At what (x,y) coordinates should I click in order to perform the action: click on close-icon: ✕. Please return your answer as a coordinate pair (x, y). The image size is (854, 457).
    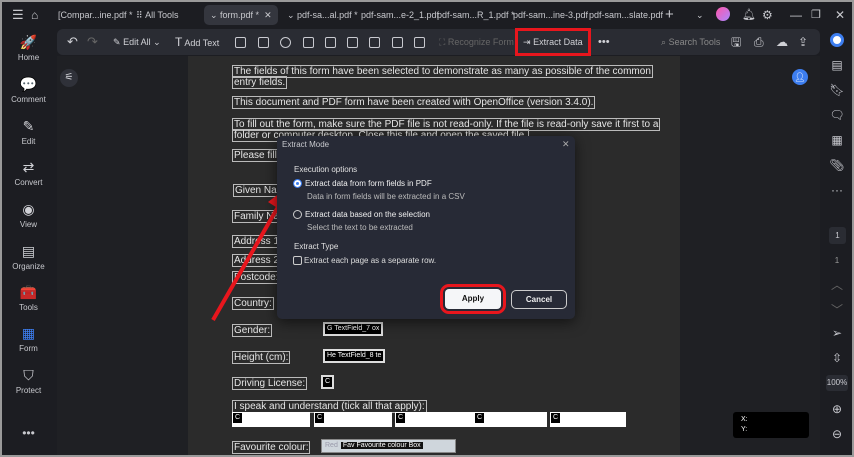
    Looking at the image, I should click on (566, 144).